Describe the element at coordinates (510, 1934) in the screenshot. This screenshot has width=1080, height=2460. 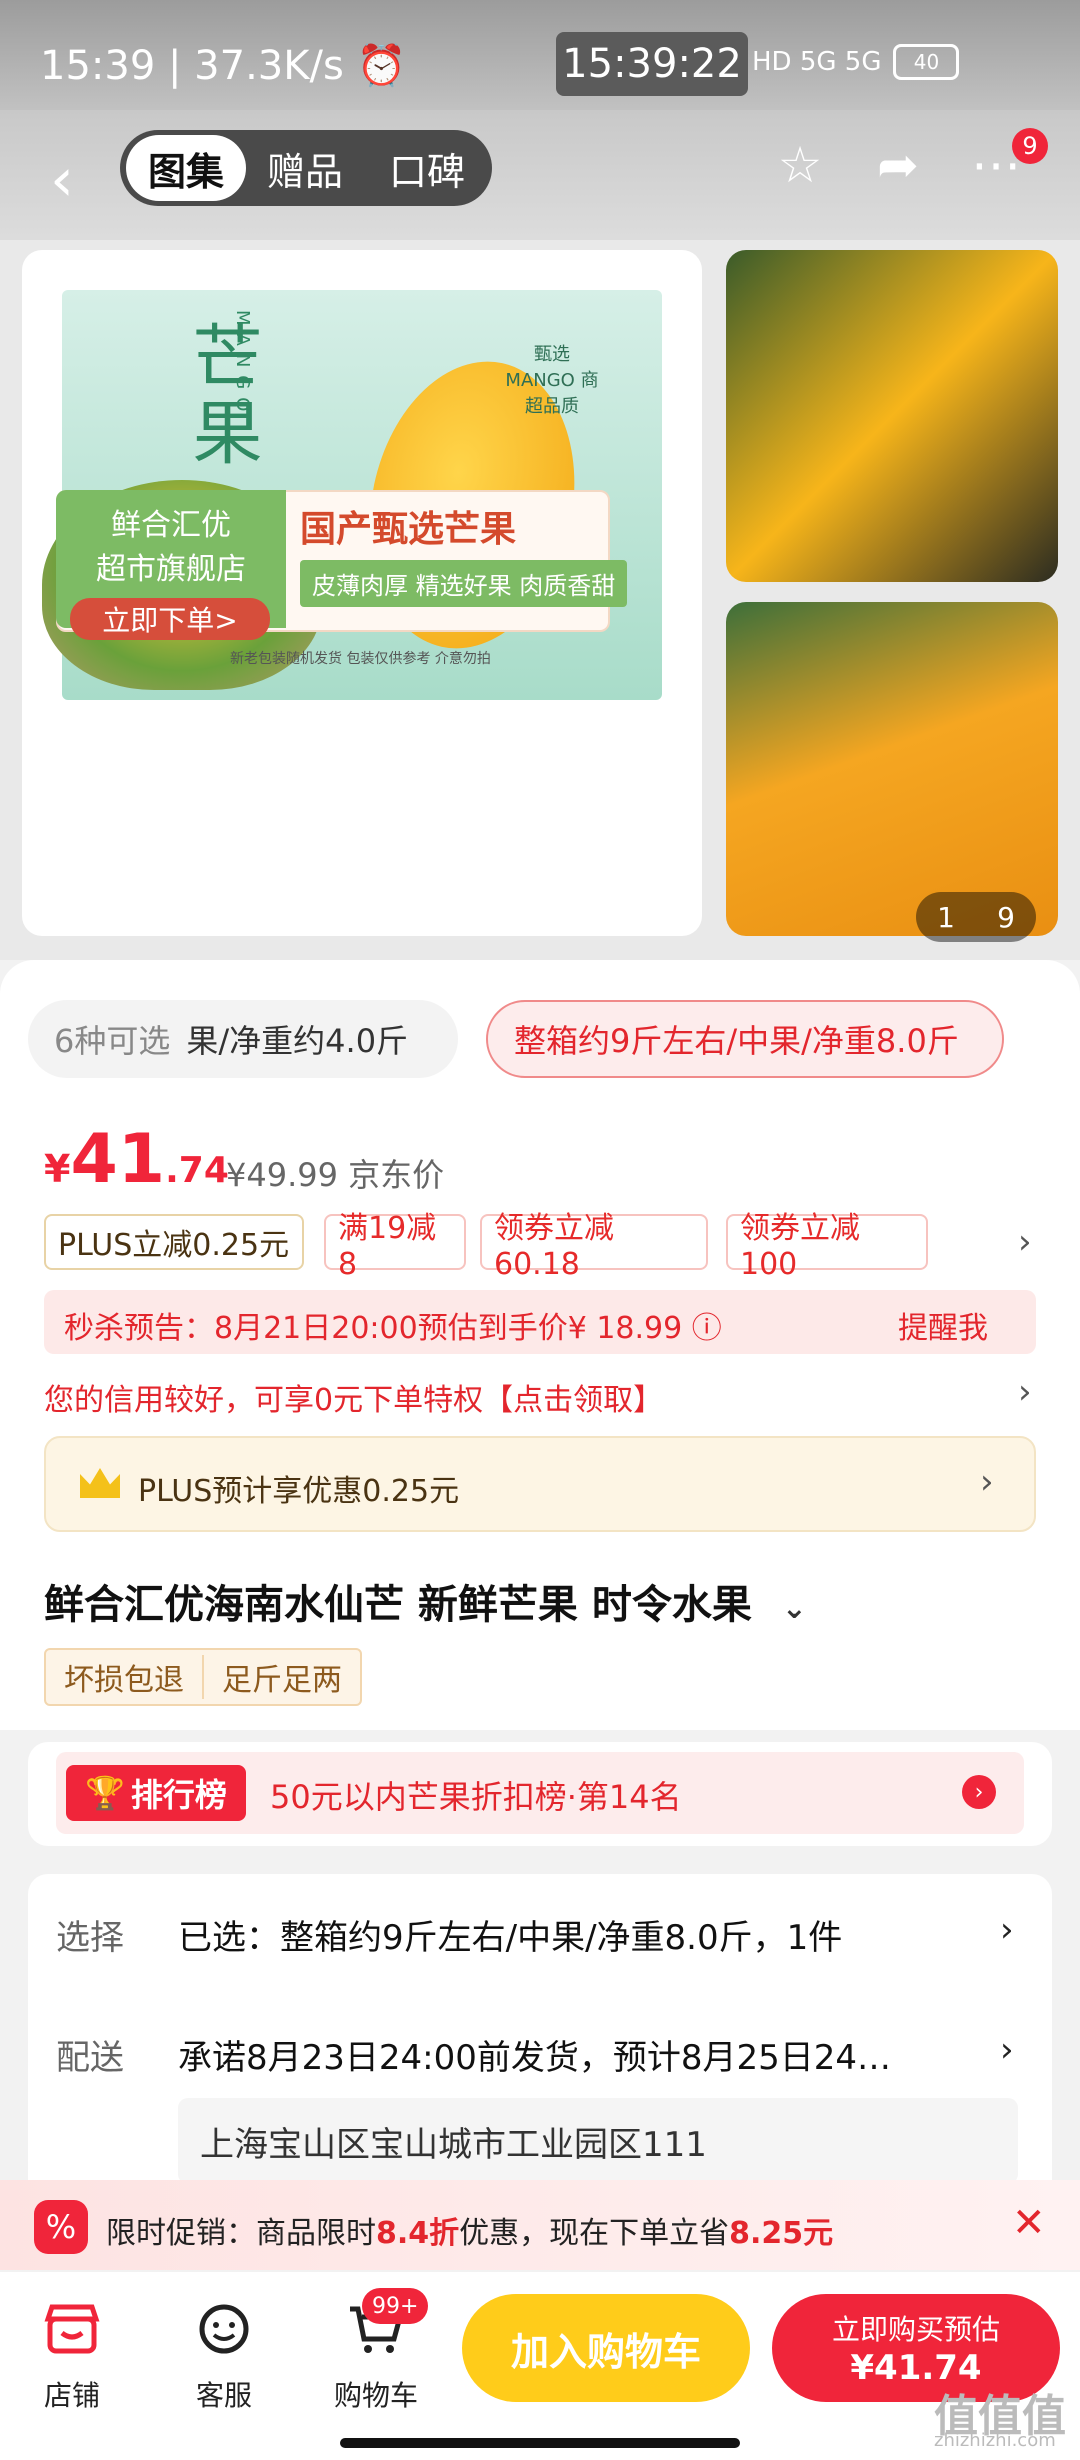
I see `select-value: 已选：整箱约9斤左右/中果/净重8.0斤，1件` at that location.